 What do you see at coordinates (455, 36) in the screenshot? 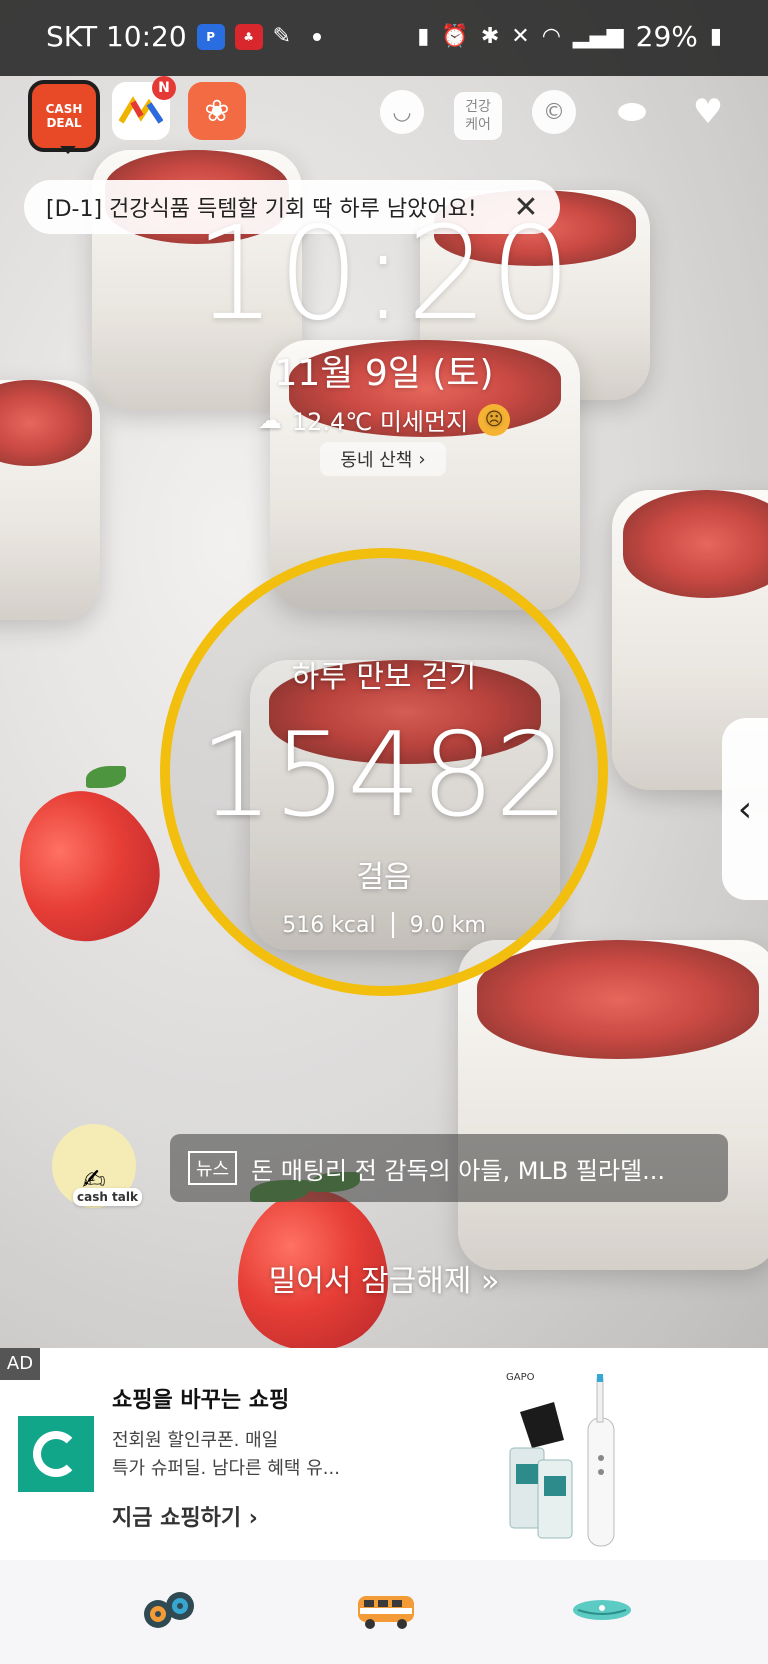
I see `alarm-icon: ⏰` at bounding box center [455, 36].